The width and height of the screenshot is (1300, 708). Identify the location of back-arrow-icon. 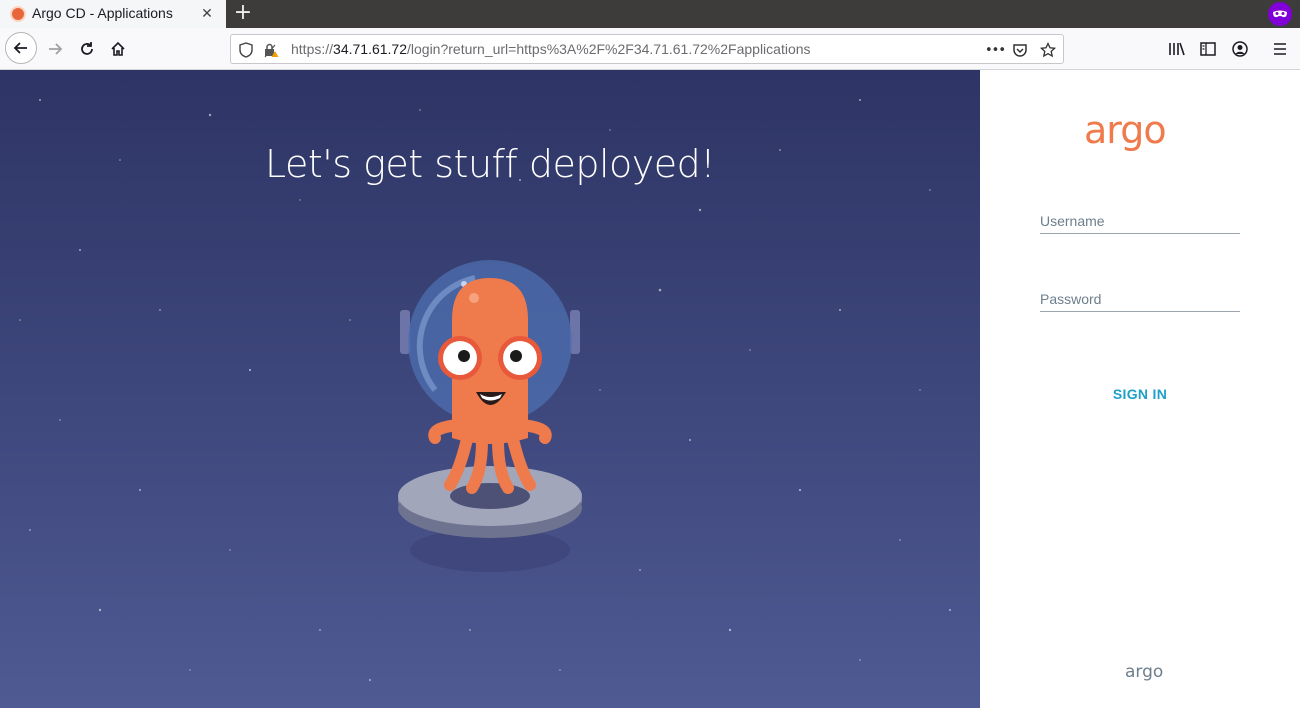
(20, 48).